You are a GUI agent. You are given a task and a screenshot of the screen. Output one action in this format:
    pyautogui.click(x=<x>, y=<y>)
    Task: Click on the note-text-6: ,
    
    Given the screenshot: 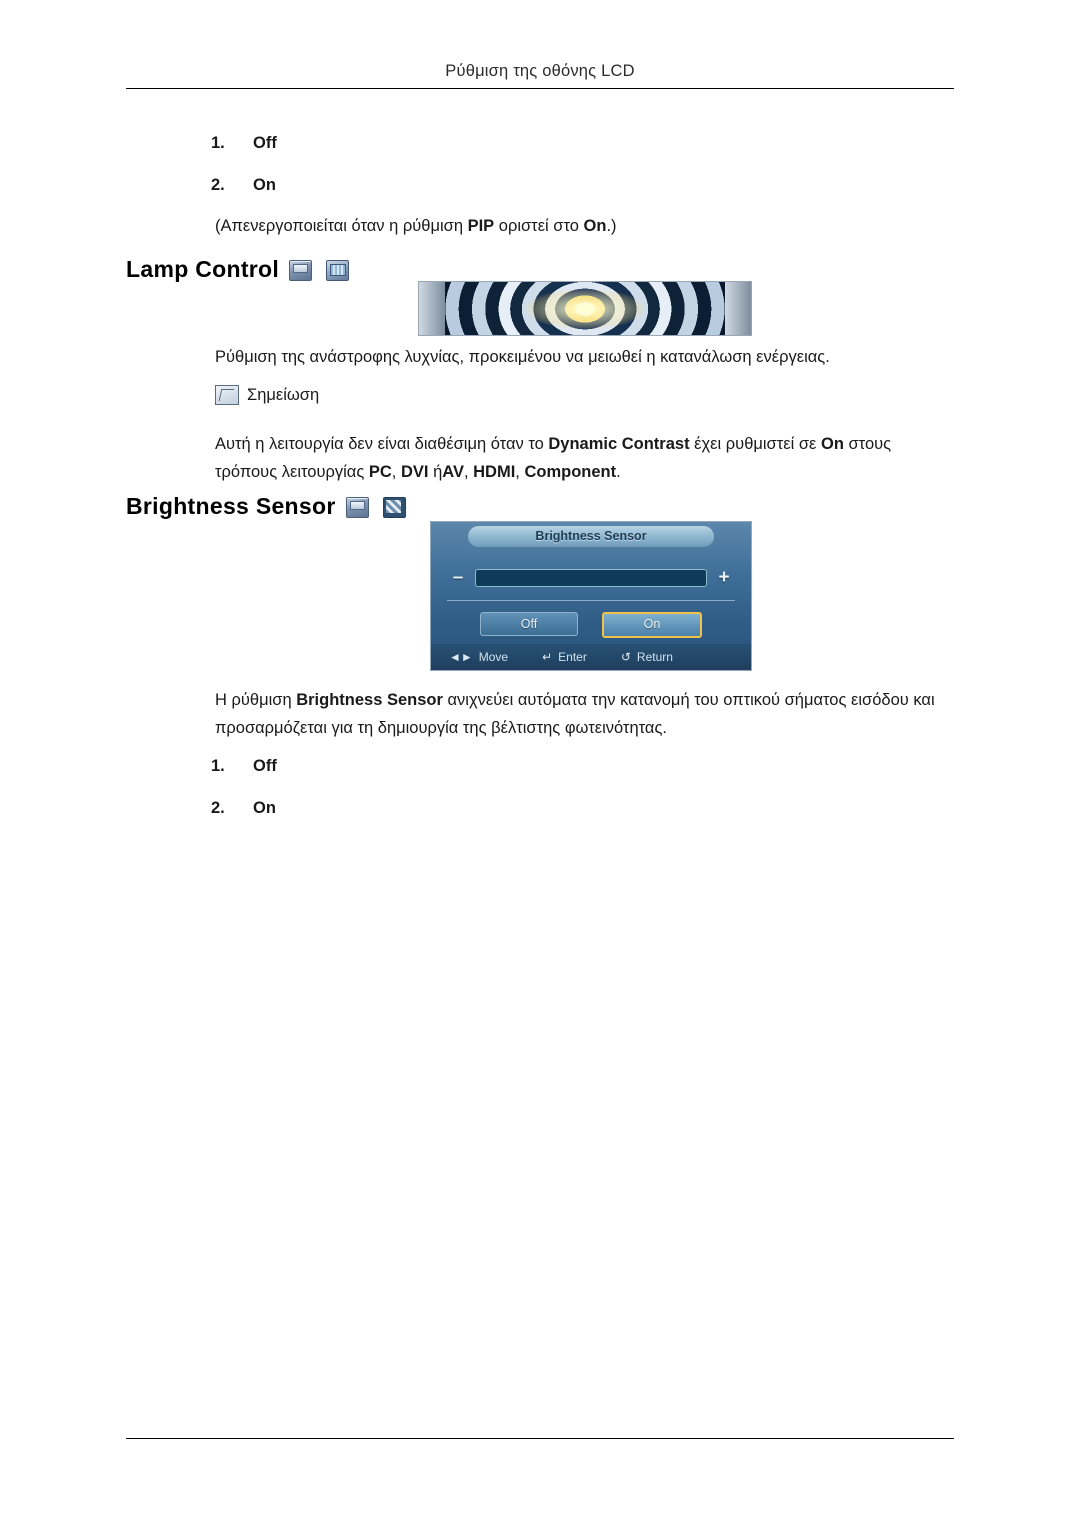 What is the action you would take?
    pyautogui.click(x=468, y=472)
    